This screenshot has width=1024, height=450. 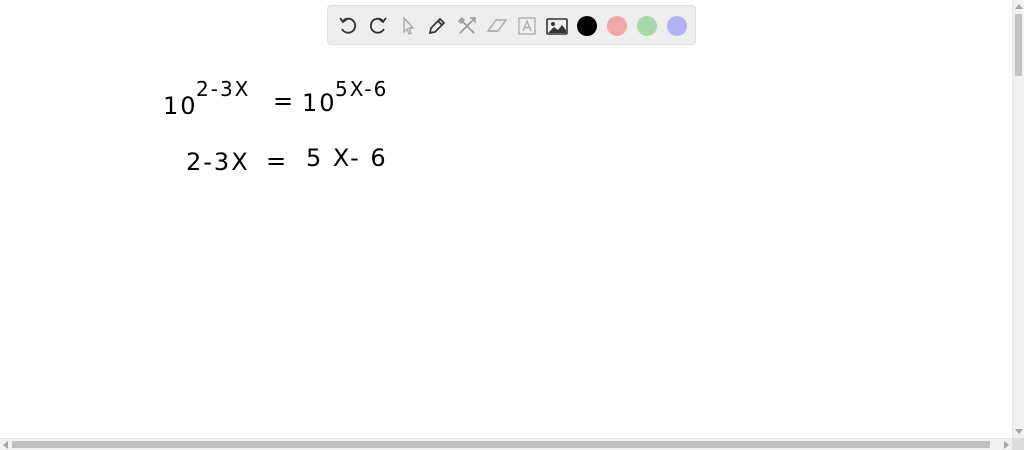 I want to click on color-swatch-black, so click(x=587, y=26).